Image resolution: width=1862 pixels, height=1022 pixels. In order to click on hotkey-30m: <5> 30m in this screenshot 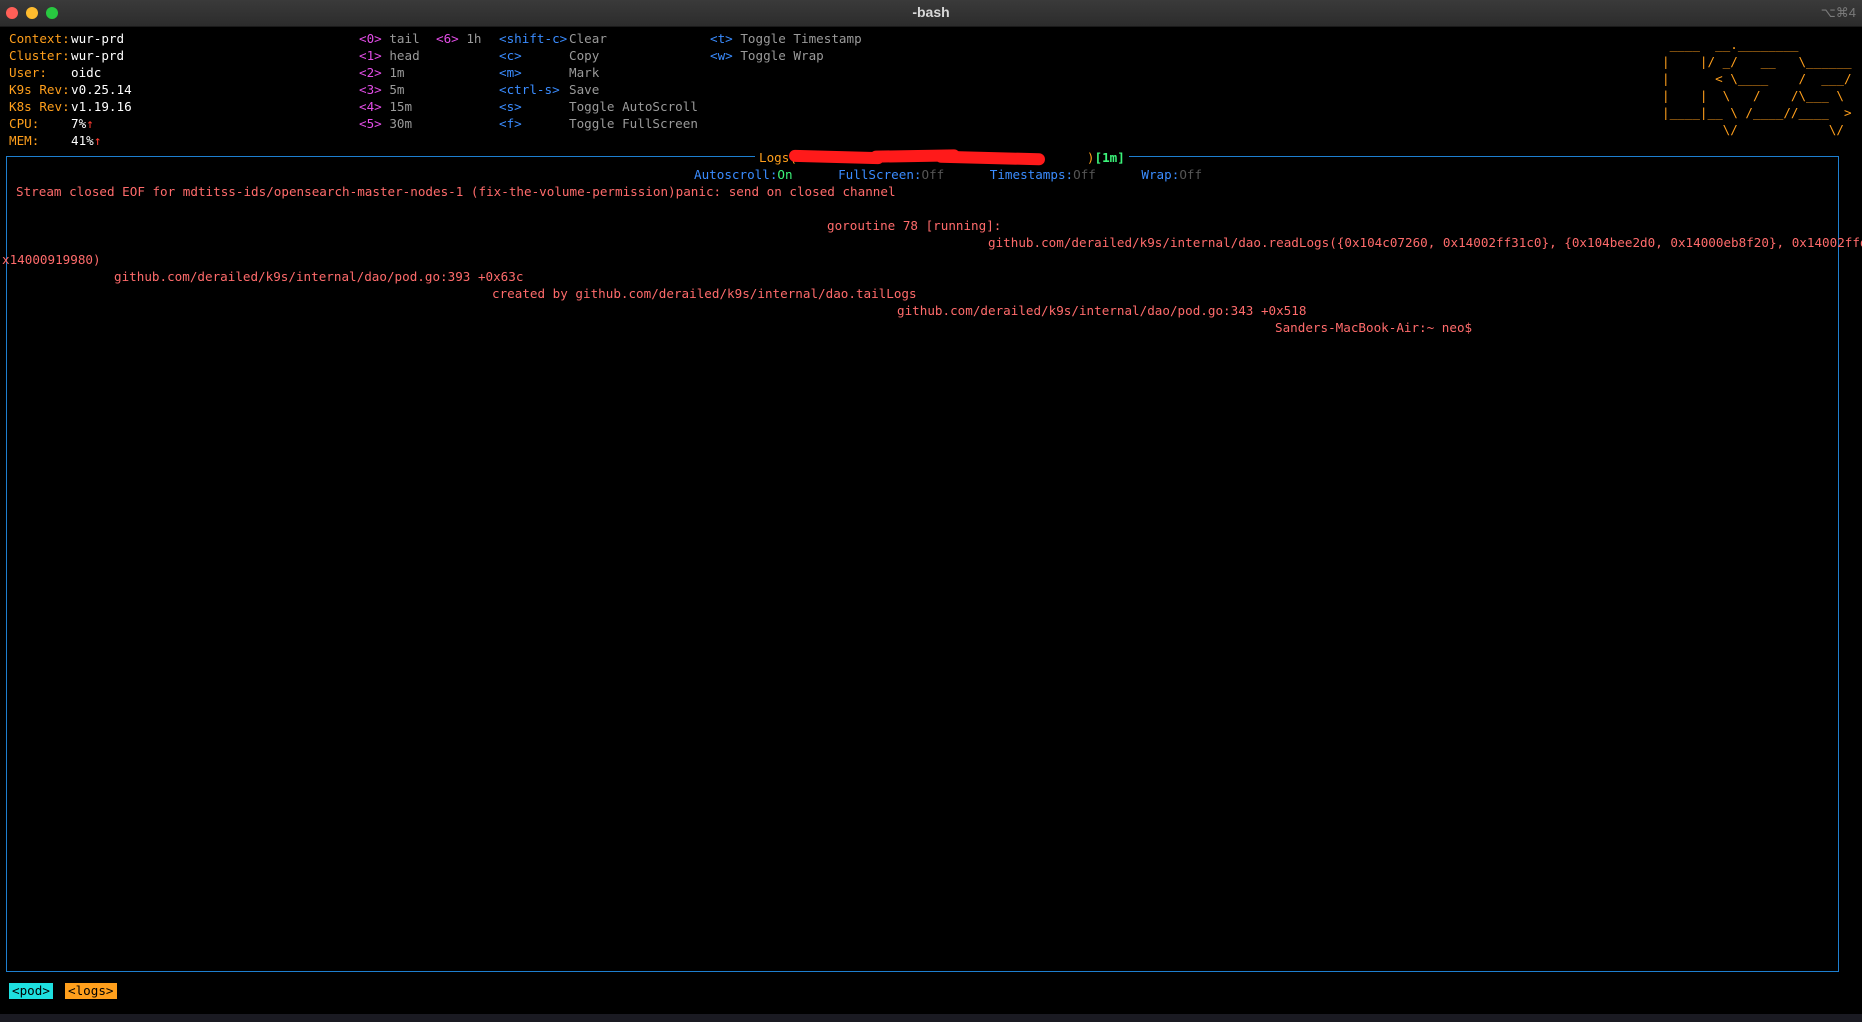, I will do `click(385, 123)`.